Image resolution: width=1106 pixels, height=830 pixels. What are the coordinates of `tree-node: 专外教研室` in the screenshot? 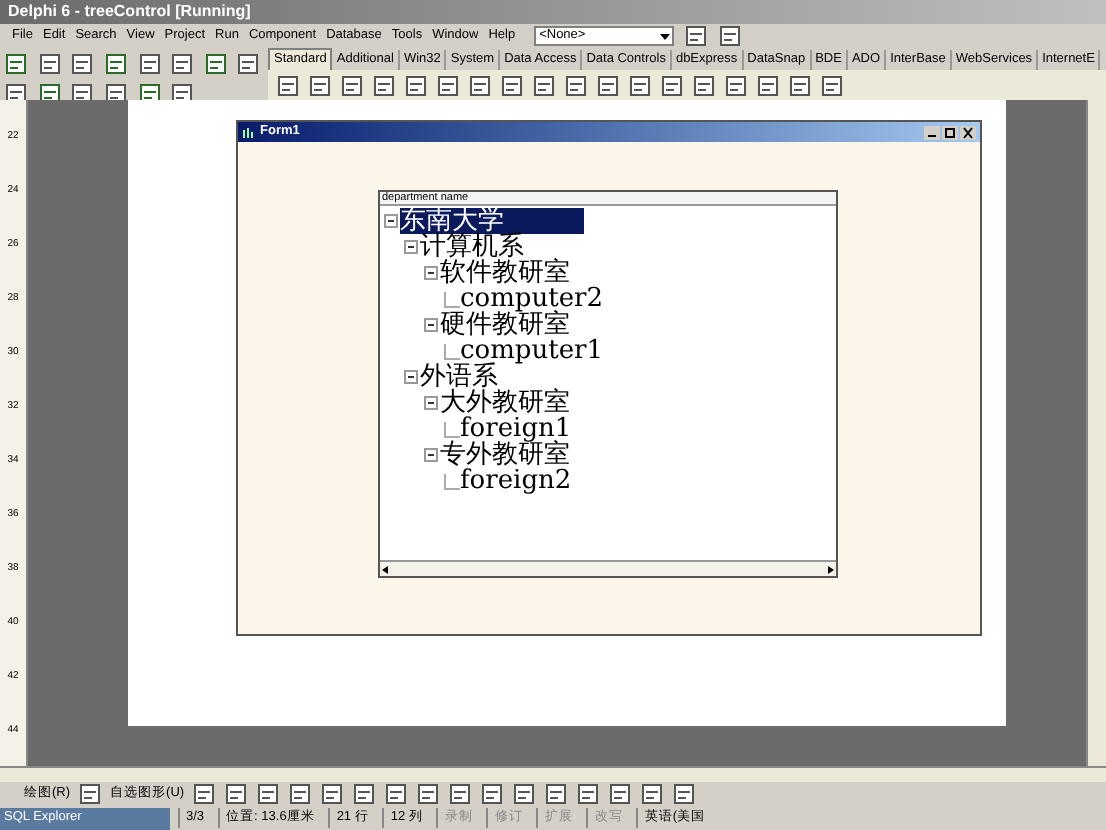 It's located at (505, 455).